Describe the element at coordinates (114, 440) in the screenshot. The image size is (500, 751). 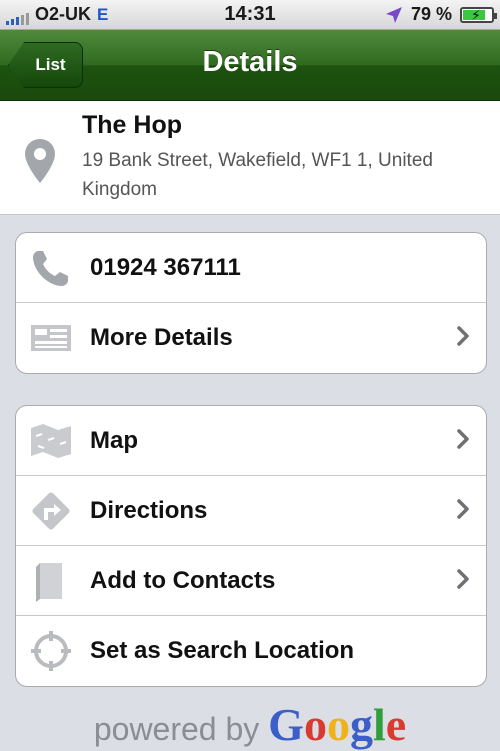
I see `map-label: Map` at that location.